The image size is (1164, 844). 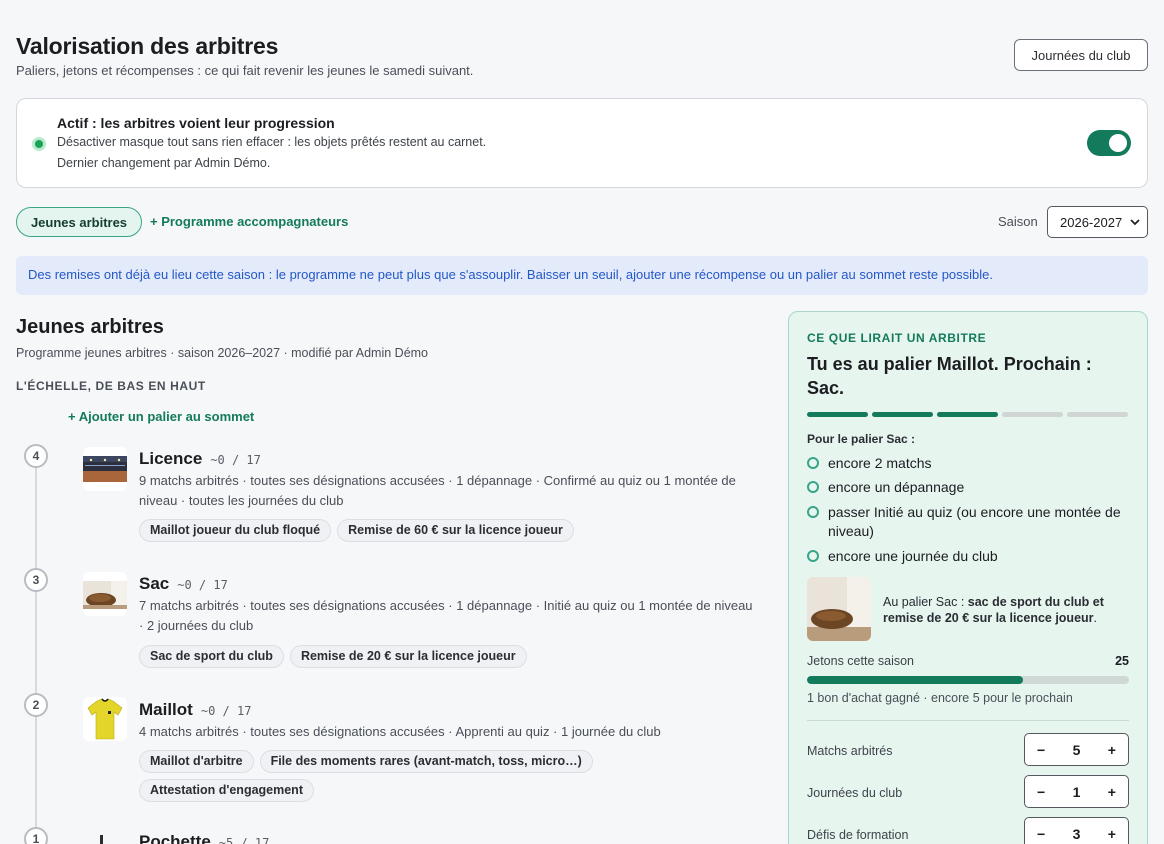 I want to click on tier-step-2: 2, so click(x=36, y=705).